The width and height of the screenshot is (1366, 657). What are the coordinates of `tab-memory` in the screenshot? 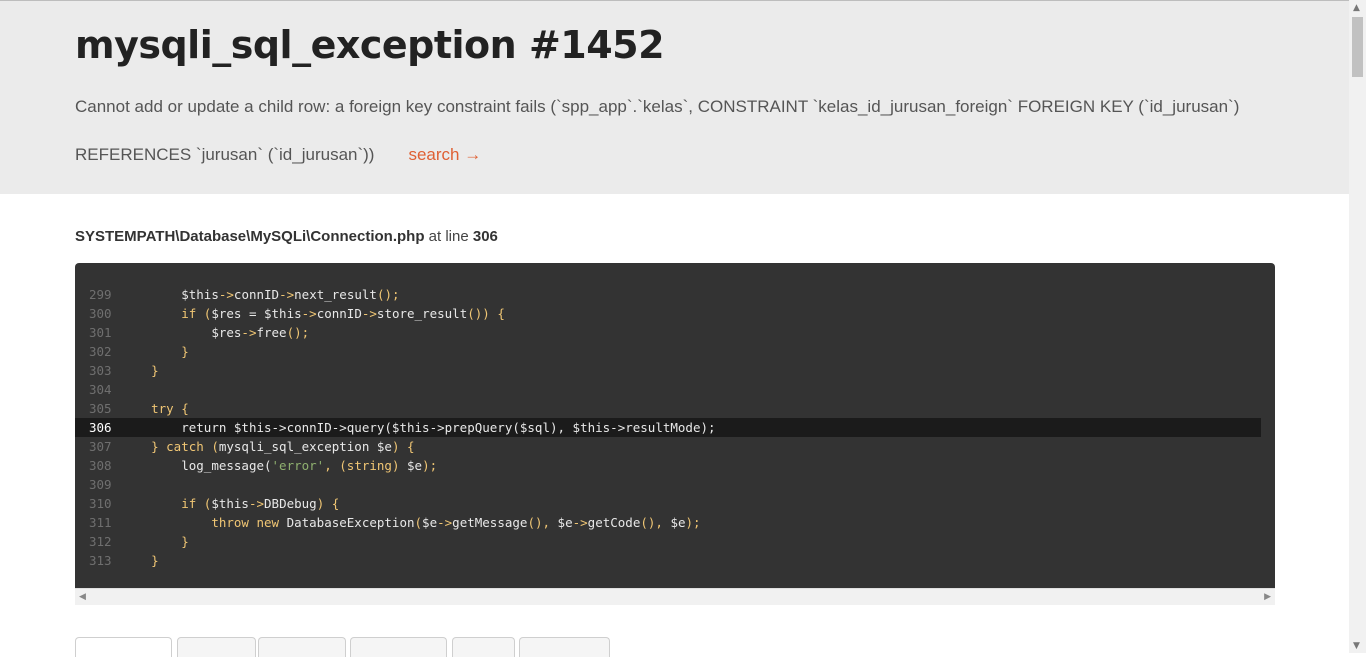 It's located at (564, 647).